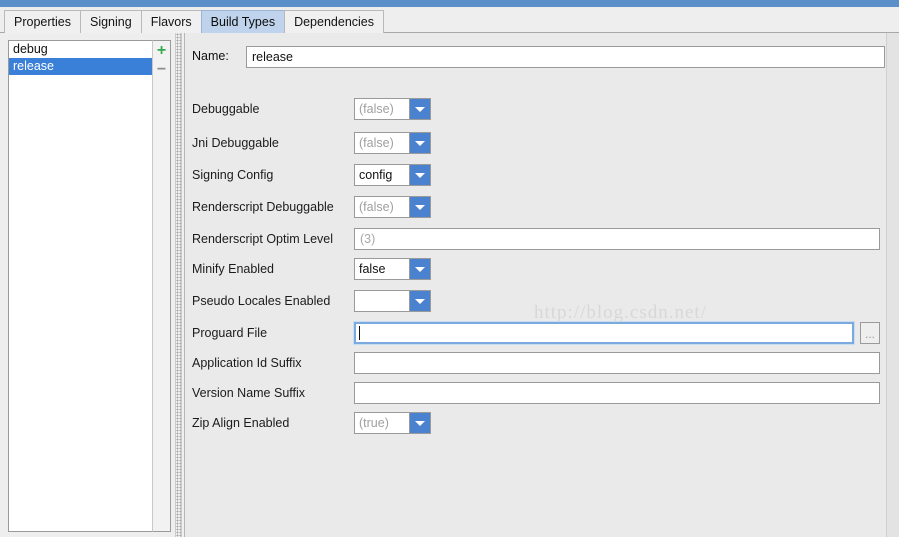  I want to click on property-row-debuggable: Debuggable (false), so click(536, 109).